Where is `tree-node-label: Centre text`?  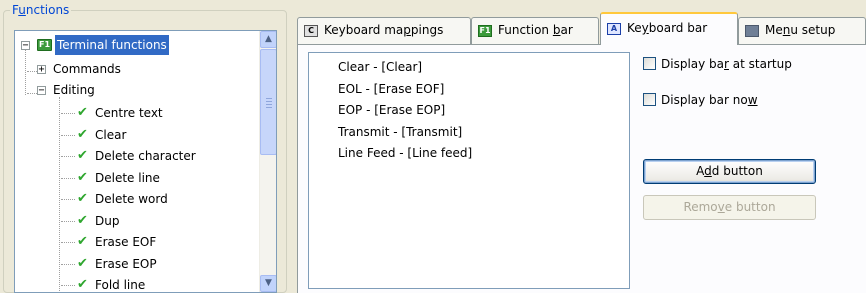
tree-node-label: Centre text is located at coordinates (129, 113).